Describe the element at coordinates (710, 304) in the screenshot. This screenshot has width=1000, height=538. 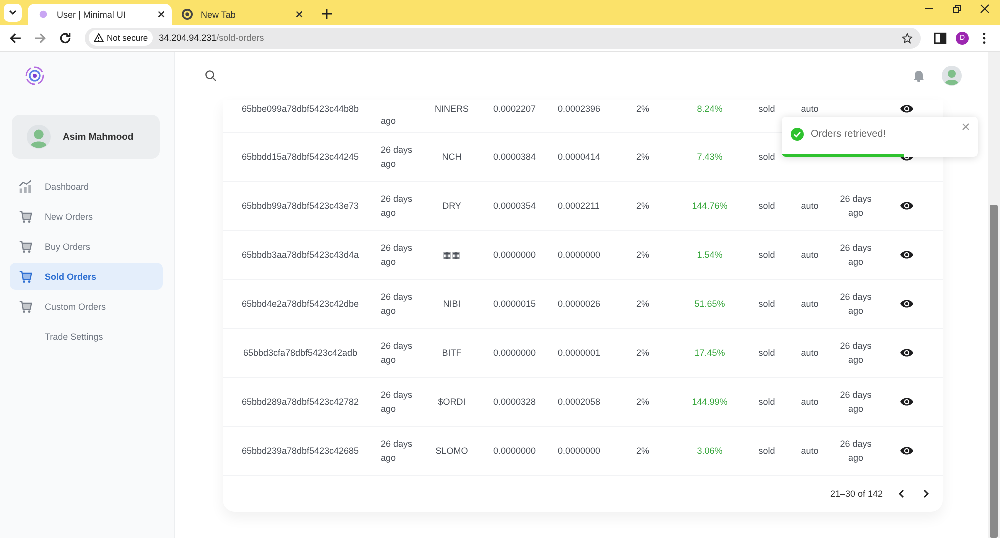
I see `profit-percent: 51.65%` at that location.